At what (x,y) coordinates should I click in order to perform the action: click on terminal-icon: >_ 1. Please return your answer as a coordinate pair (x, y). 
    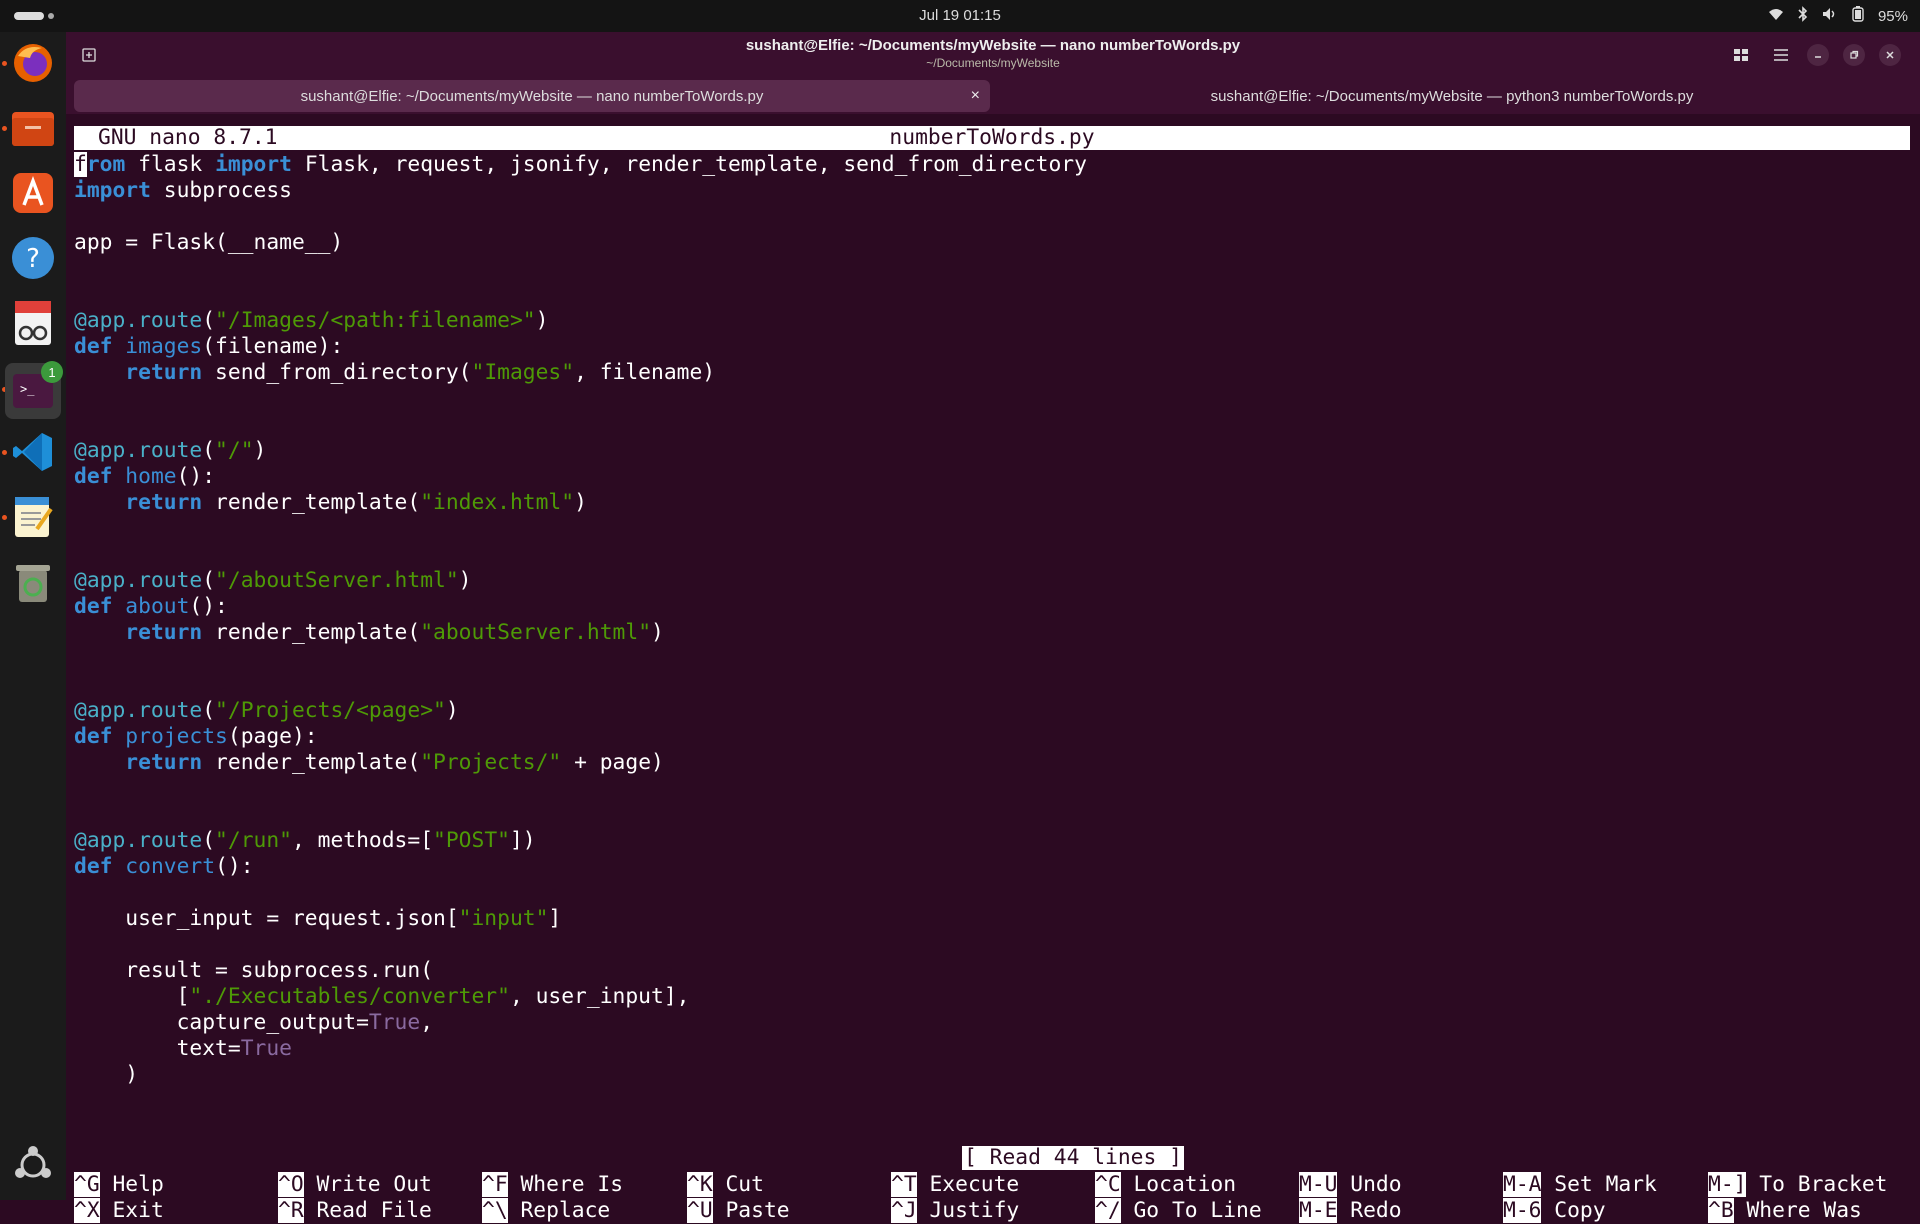
    Looking at the image, I should click on (34, 390).